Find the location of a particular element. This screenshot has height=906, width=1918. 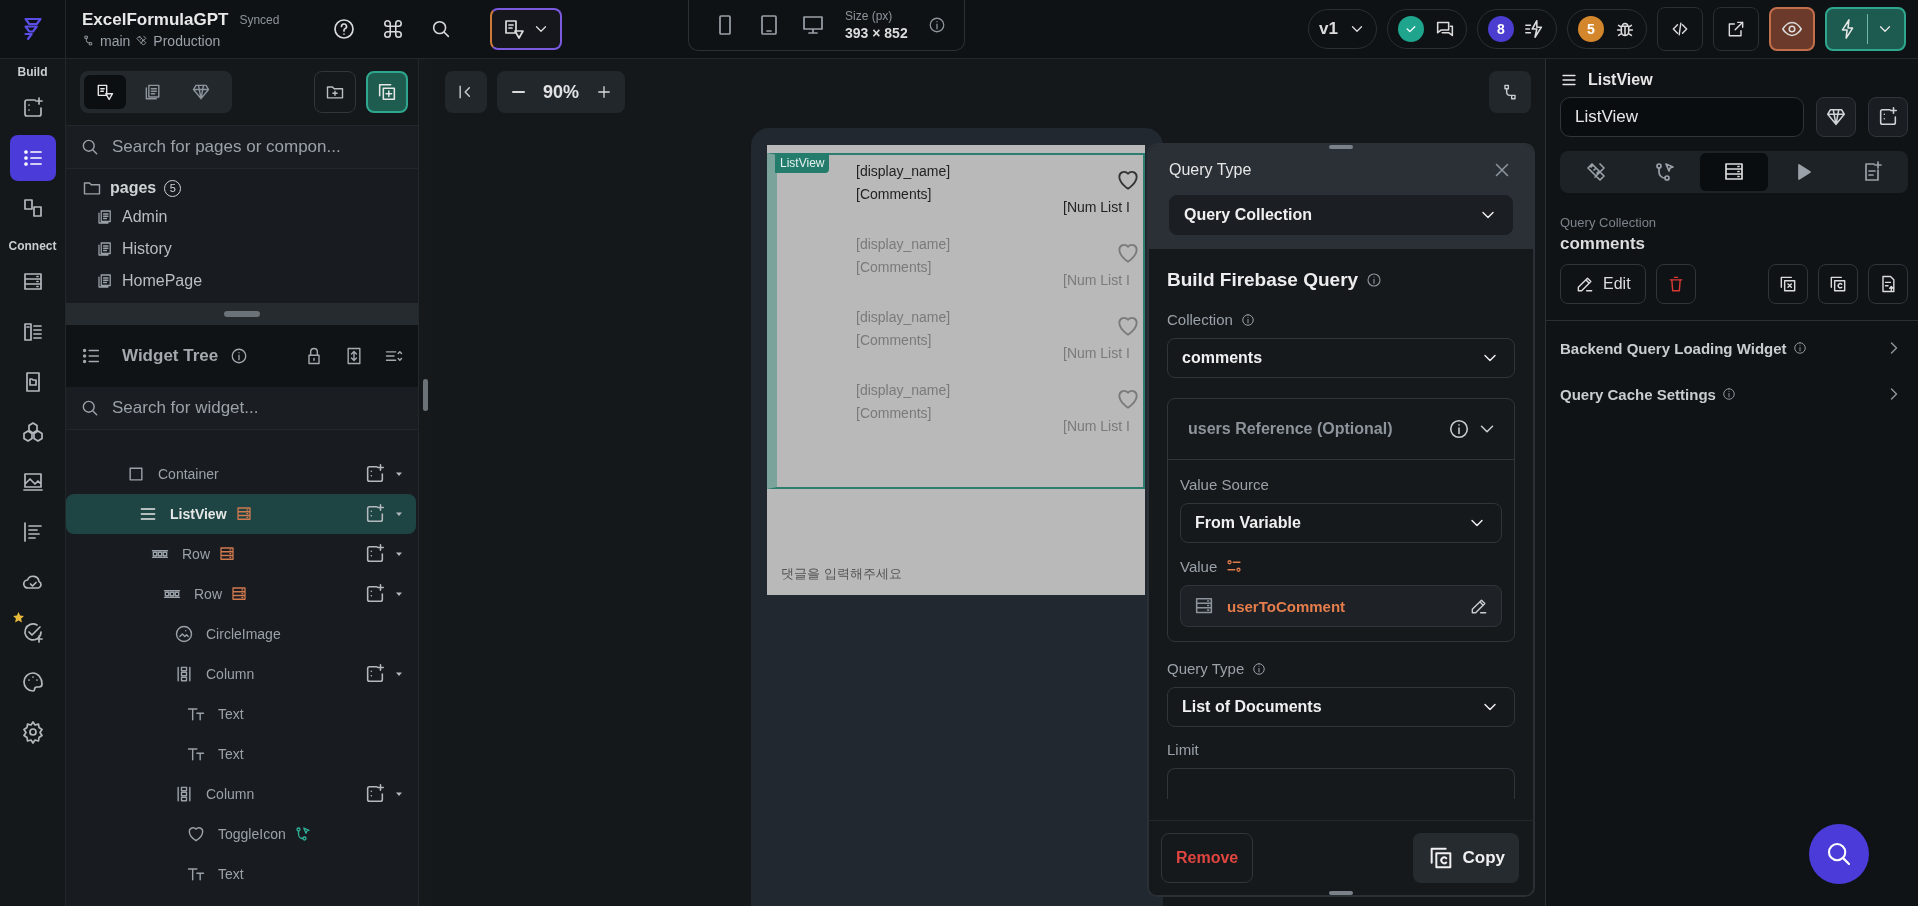

copy-icon is located at coordinates (1788, 284).